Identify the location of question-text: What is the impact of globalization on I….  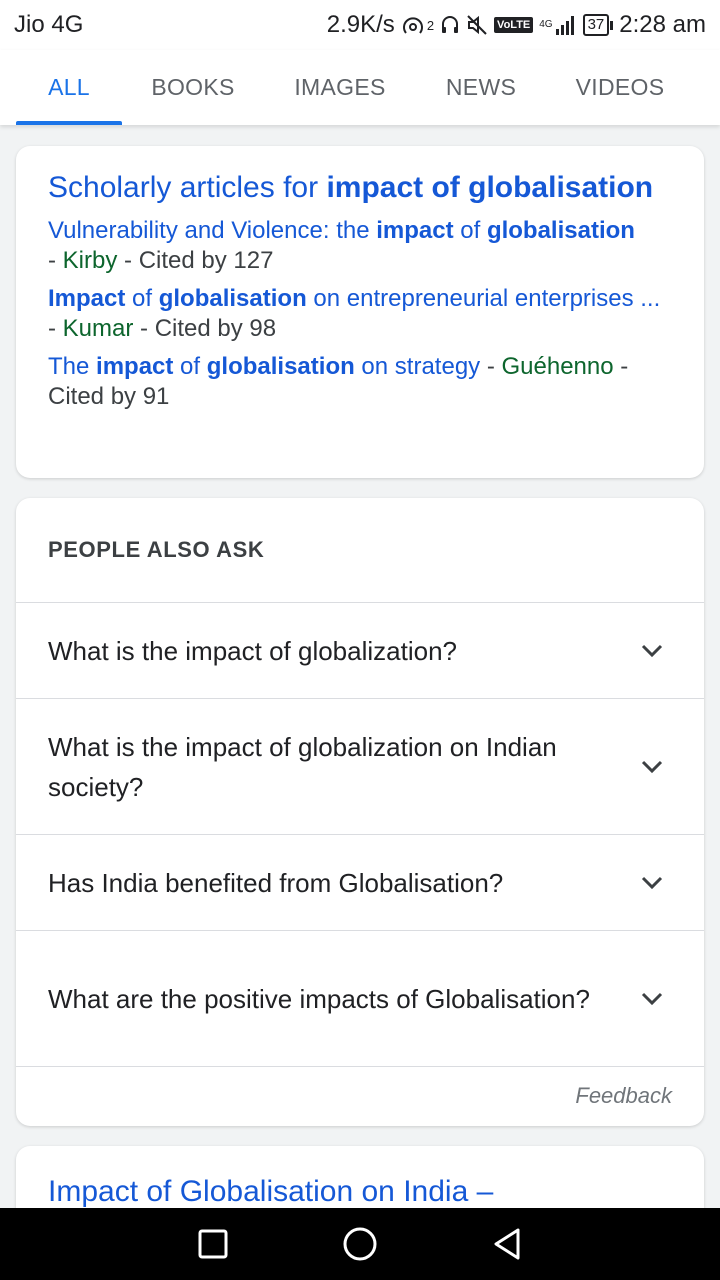
(302, 766).